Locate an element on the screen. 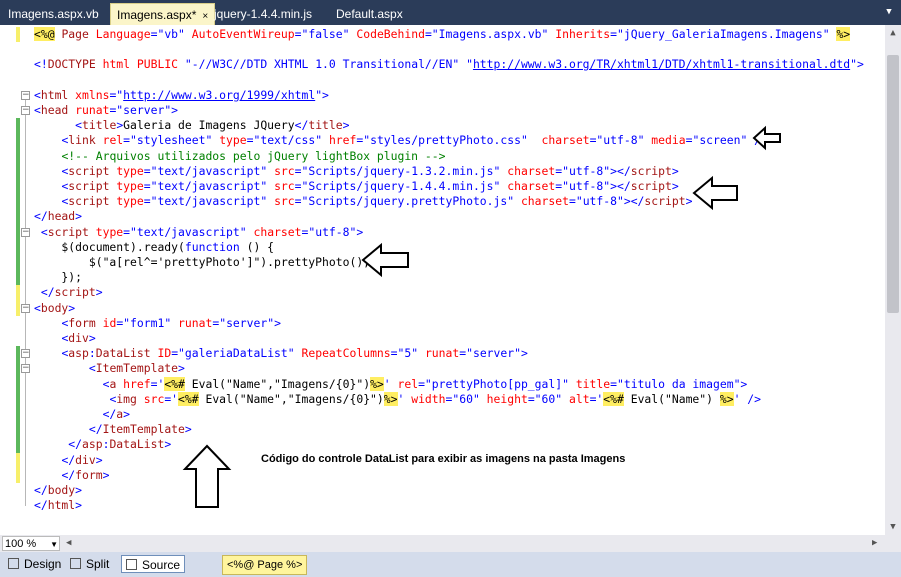 This screenshot has height=577, width=901. tab-imagens-aspx: Imagens.aspx* × is located at coordinates (163, 14).